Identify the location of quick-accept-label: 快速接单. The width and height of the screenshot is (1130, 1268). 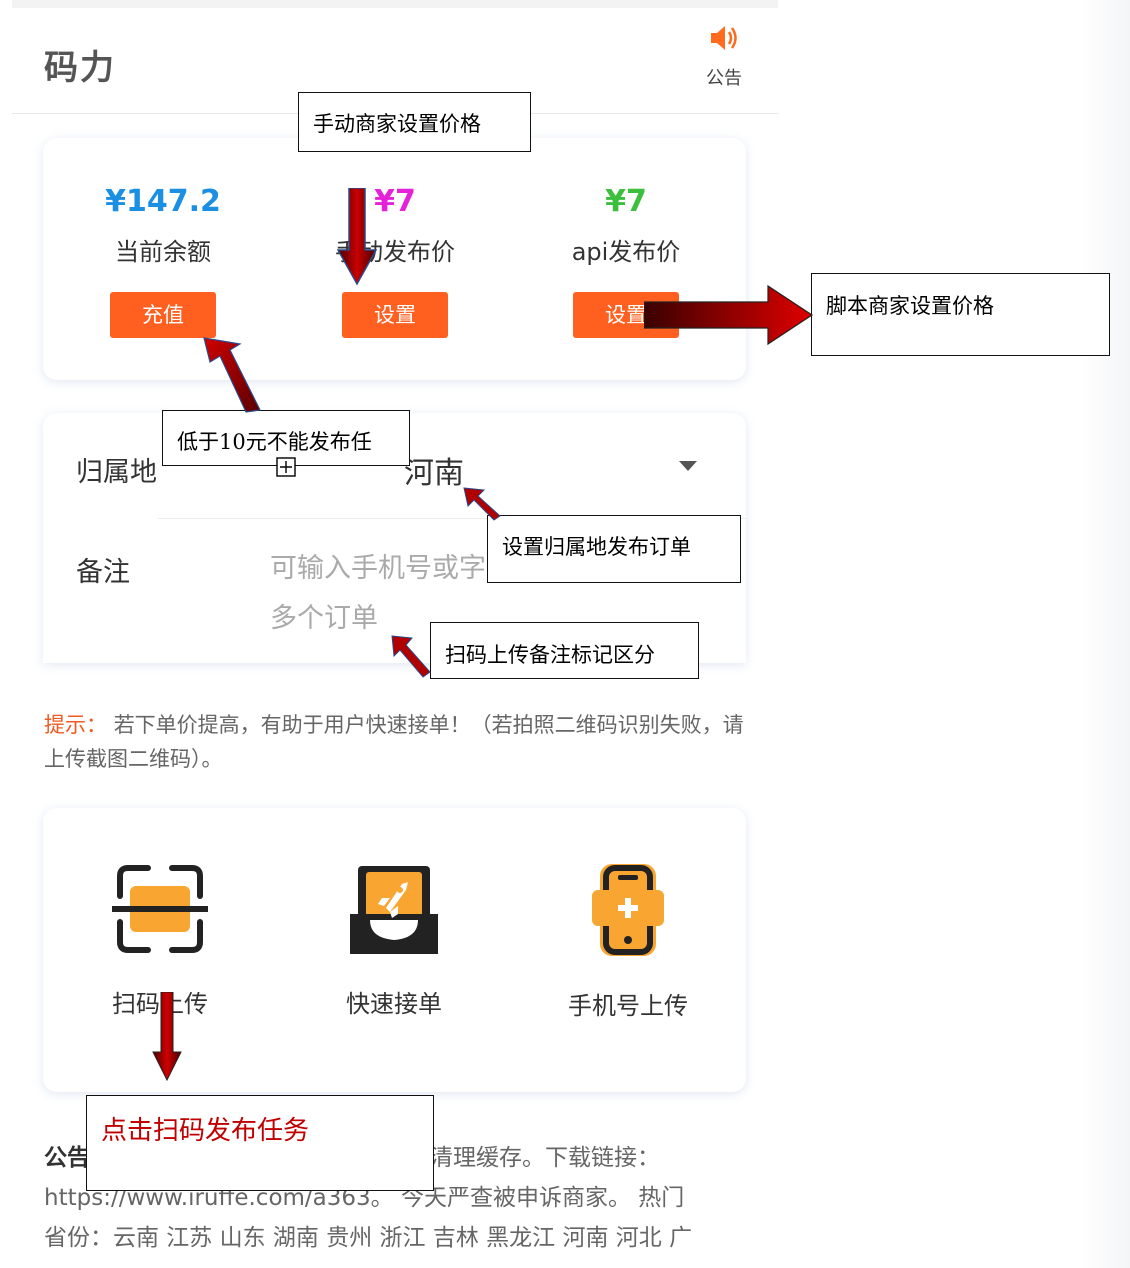
(394, 1004).